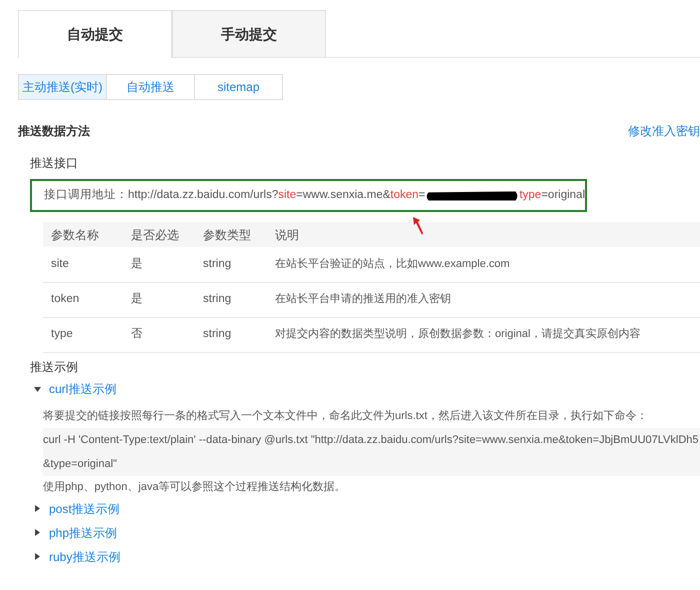  Describe the element at coordinates (77, 508) in the screenshot. I see `example-toggle: post推送示例` at that location.